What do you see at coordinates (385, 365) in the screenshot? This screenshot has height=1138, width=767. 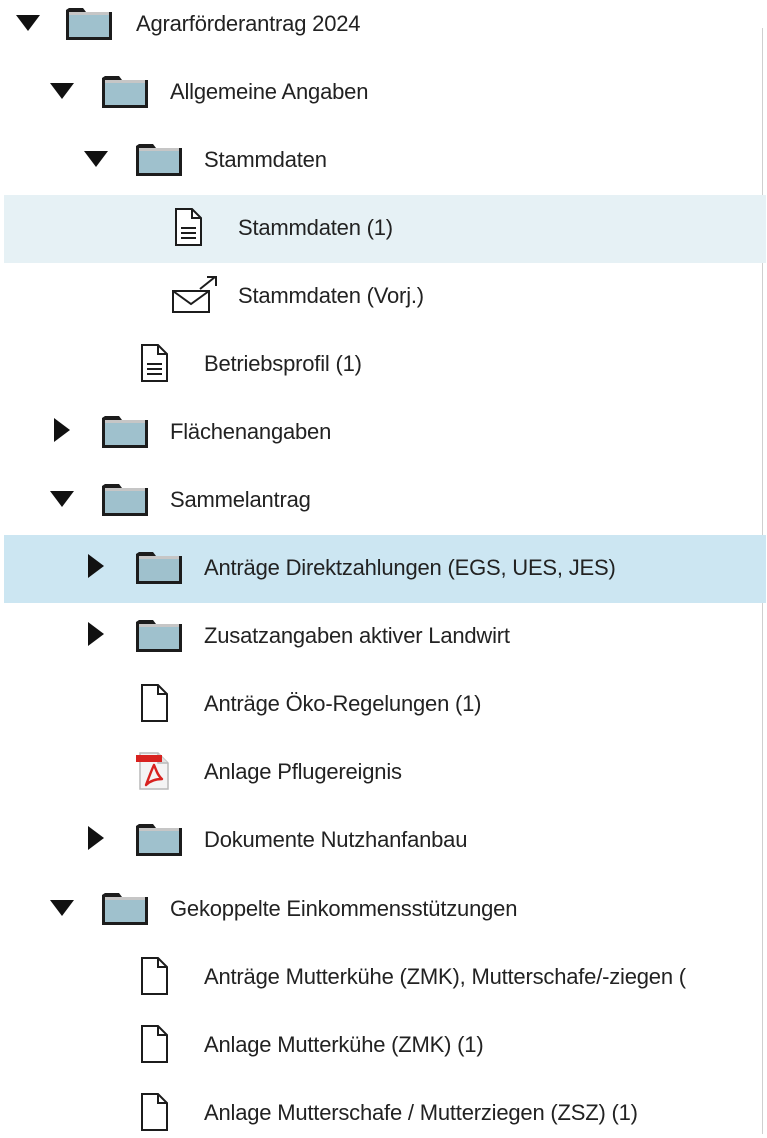 I see `tree-item-betriebsprofil: Betriebsprofil (1)` at bounding box center [385, 365].